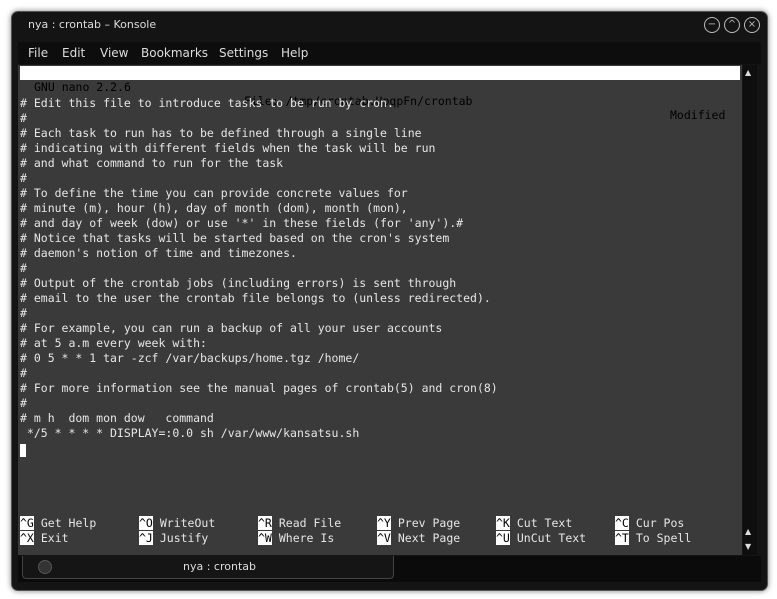  Describe the element at coordinates (622, 538) in the screenshot. I see `shortcut-key: ^T` at that location.